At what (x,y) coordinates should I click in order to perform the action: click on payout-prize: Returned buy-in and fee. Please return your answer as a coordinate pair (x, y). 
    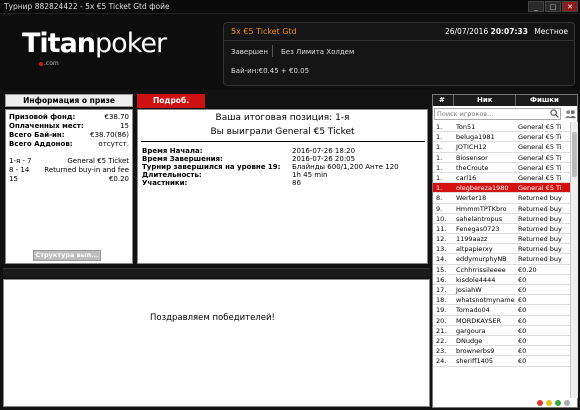
    Looking at the image, I should click on (86, 170).